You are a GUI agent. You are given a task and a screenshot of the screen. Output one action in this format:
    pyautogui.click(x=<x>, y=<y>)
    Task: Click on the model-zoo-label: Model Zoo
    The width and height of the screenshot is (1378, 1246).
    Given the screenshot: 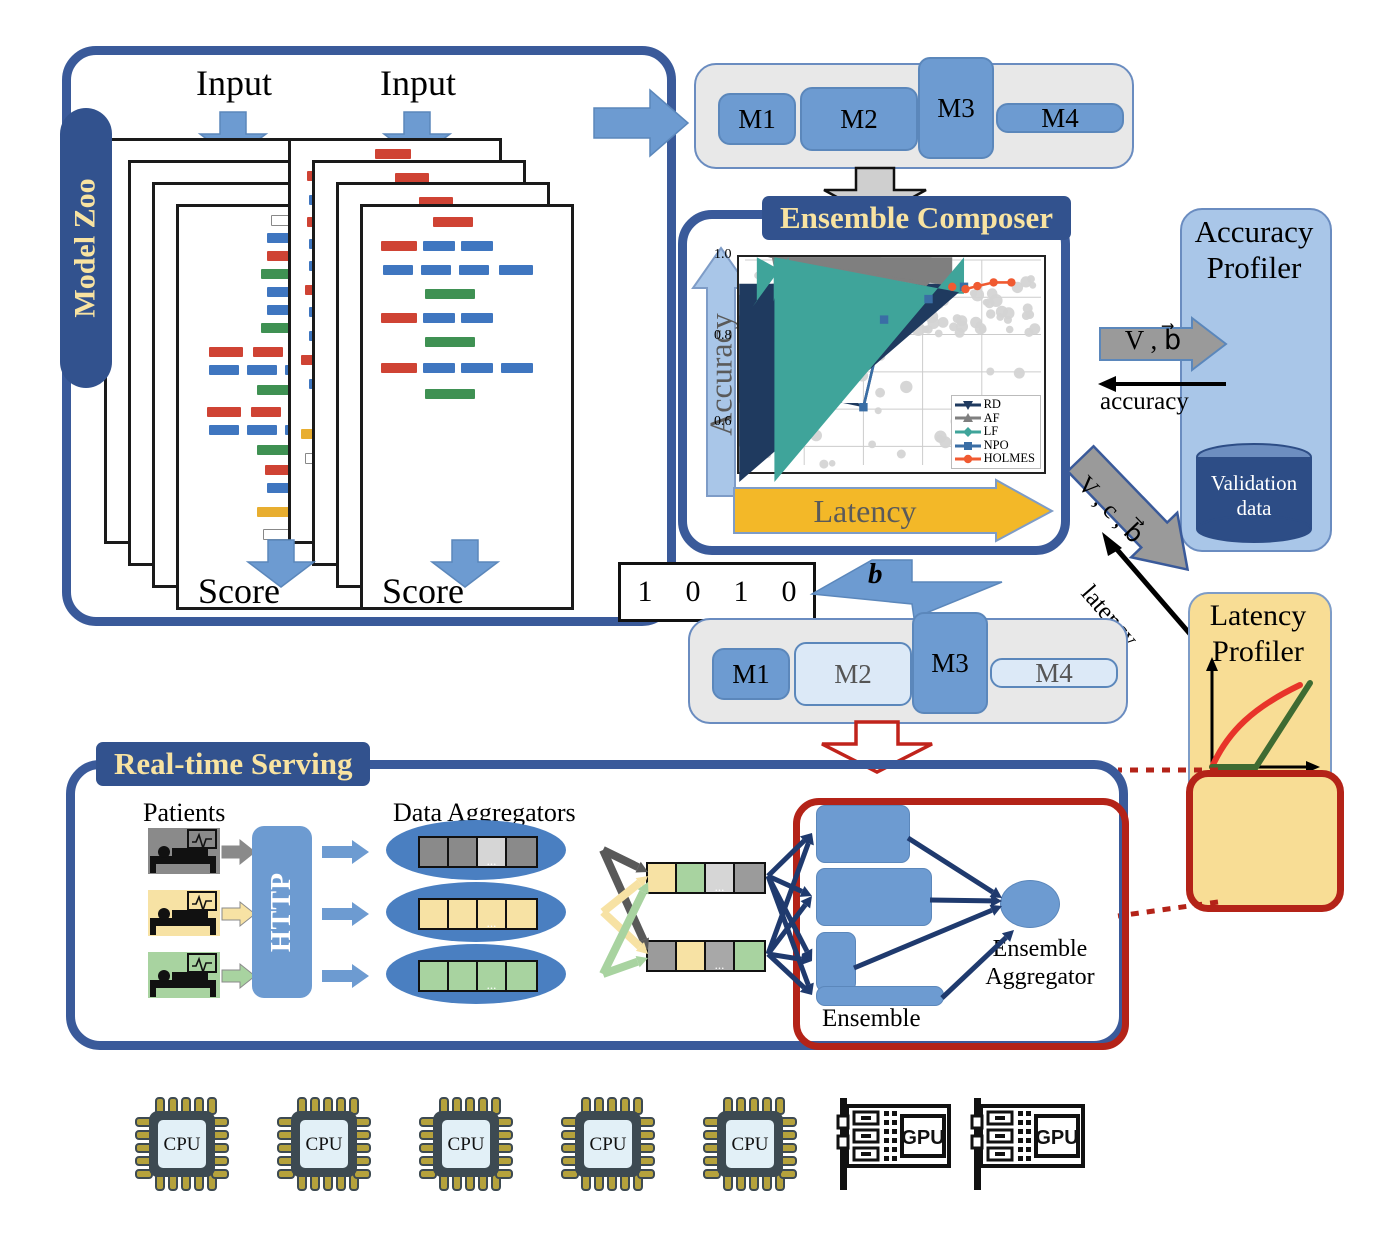 What is the action you would take?
    pyautogui.click(x=86, y=248)
    